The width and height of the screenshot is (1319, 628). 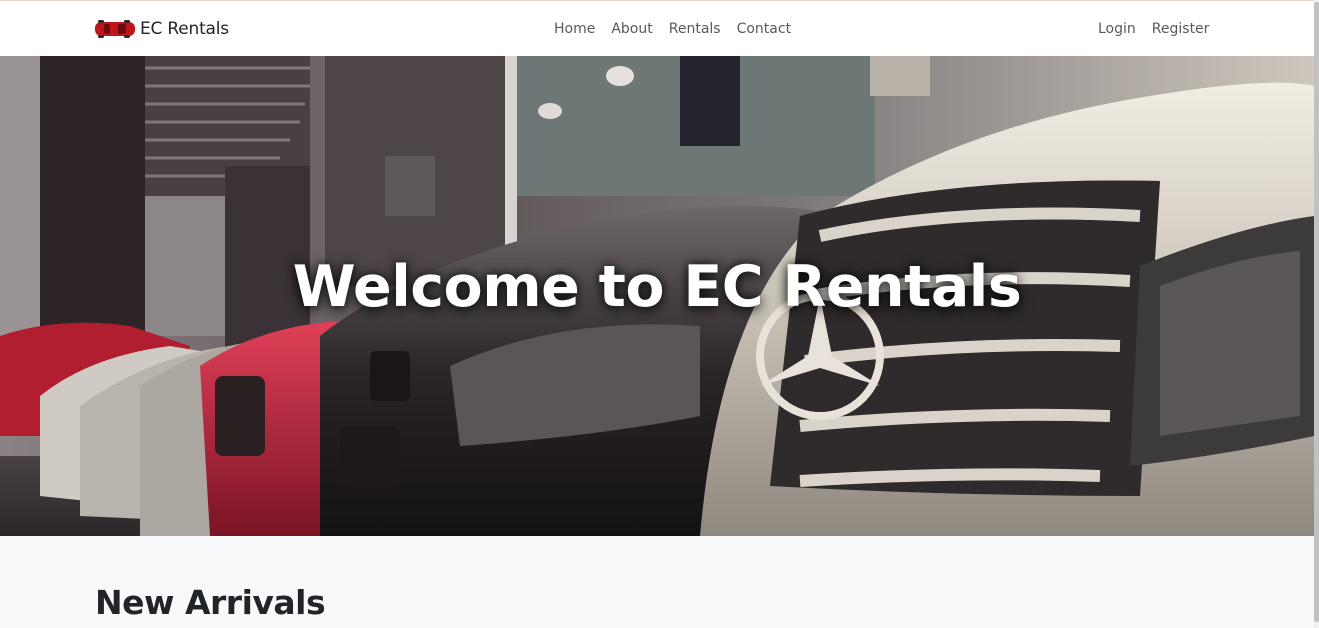 I want to click on brand-link: EC Rentals, so click(x=161, y=29).